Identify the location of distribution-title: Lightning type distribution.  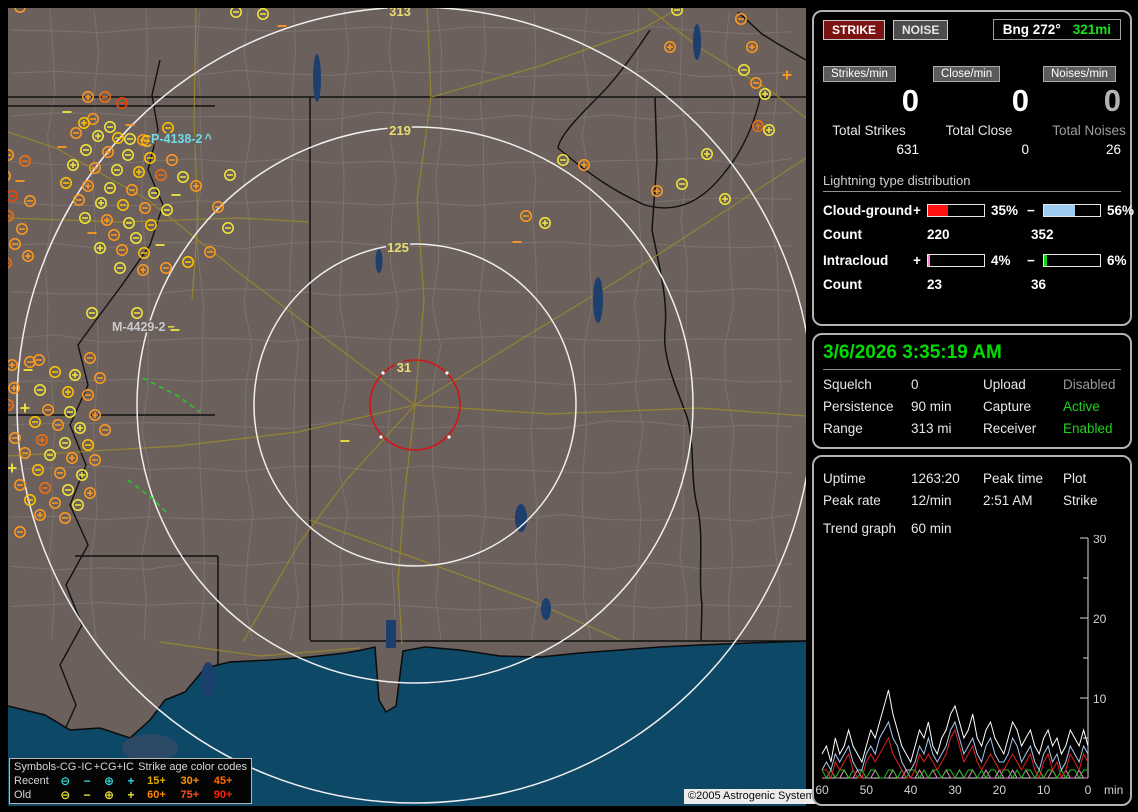
(972, 182).